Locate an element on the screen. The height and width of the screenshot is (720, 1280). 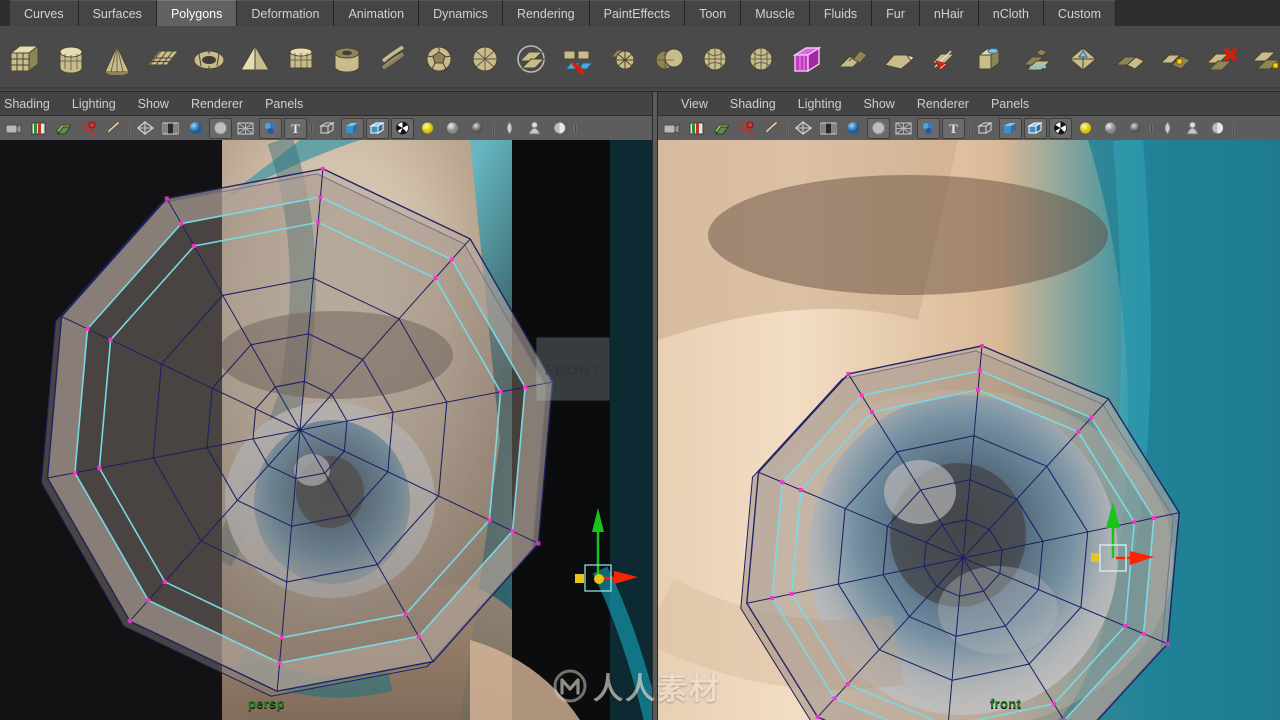
persp-safe-action-icon is located at coordinates (270, 128).